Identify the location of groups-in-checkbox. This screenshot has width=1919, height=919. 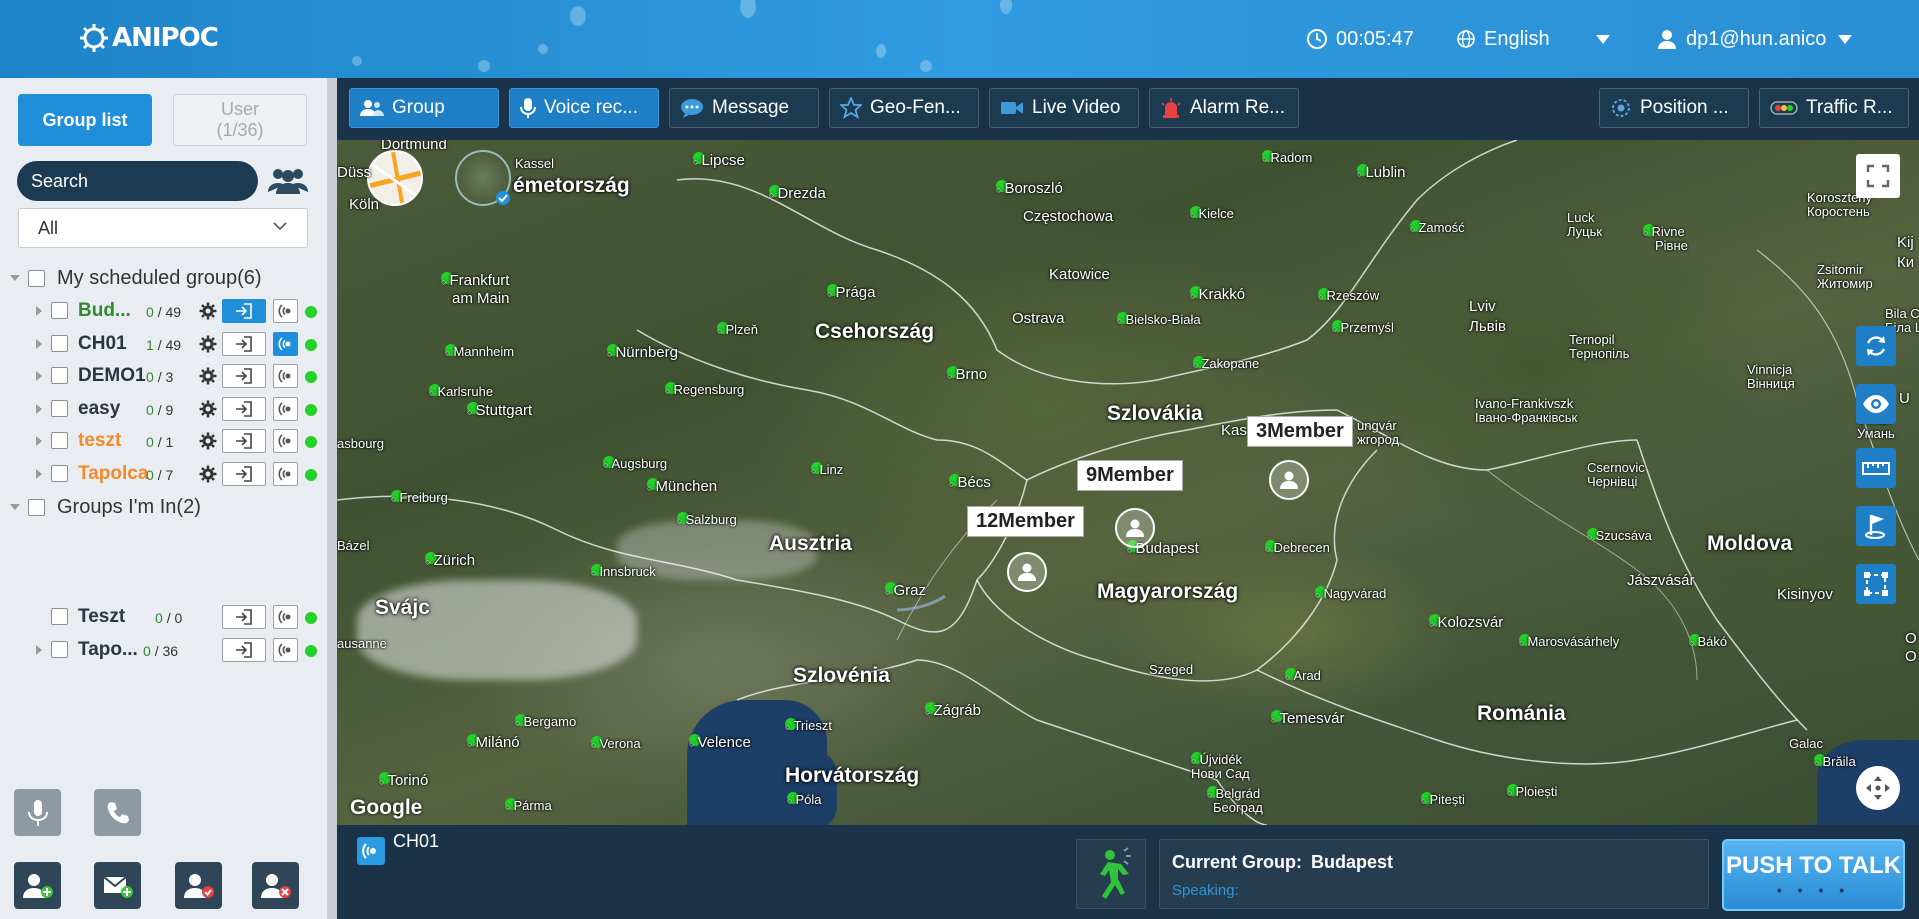
(36, 507).